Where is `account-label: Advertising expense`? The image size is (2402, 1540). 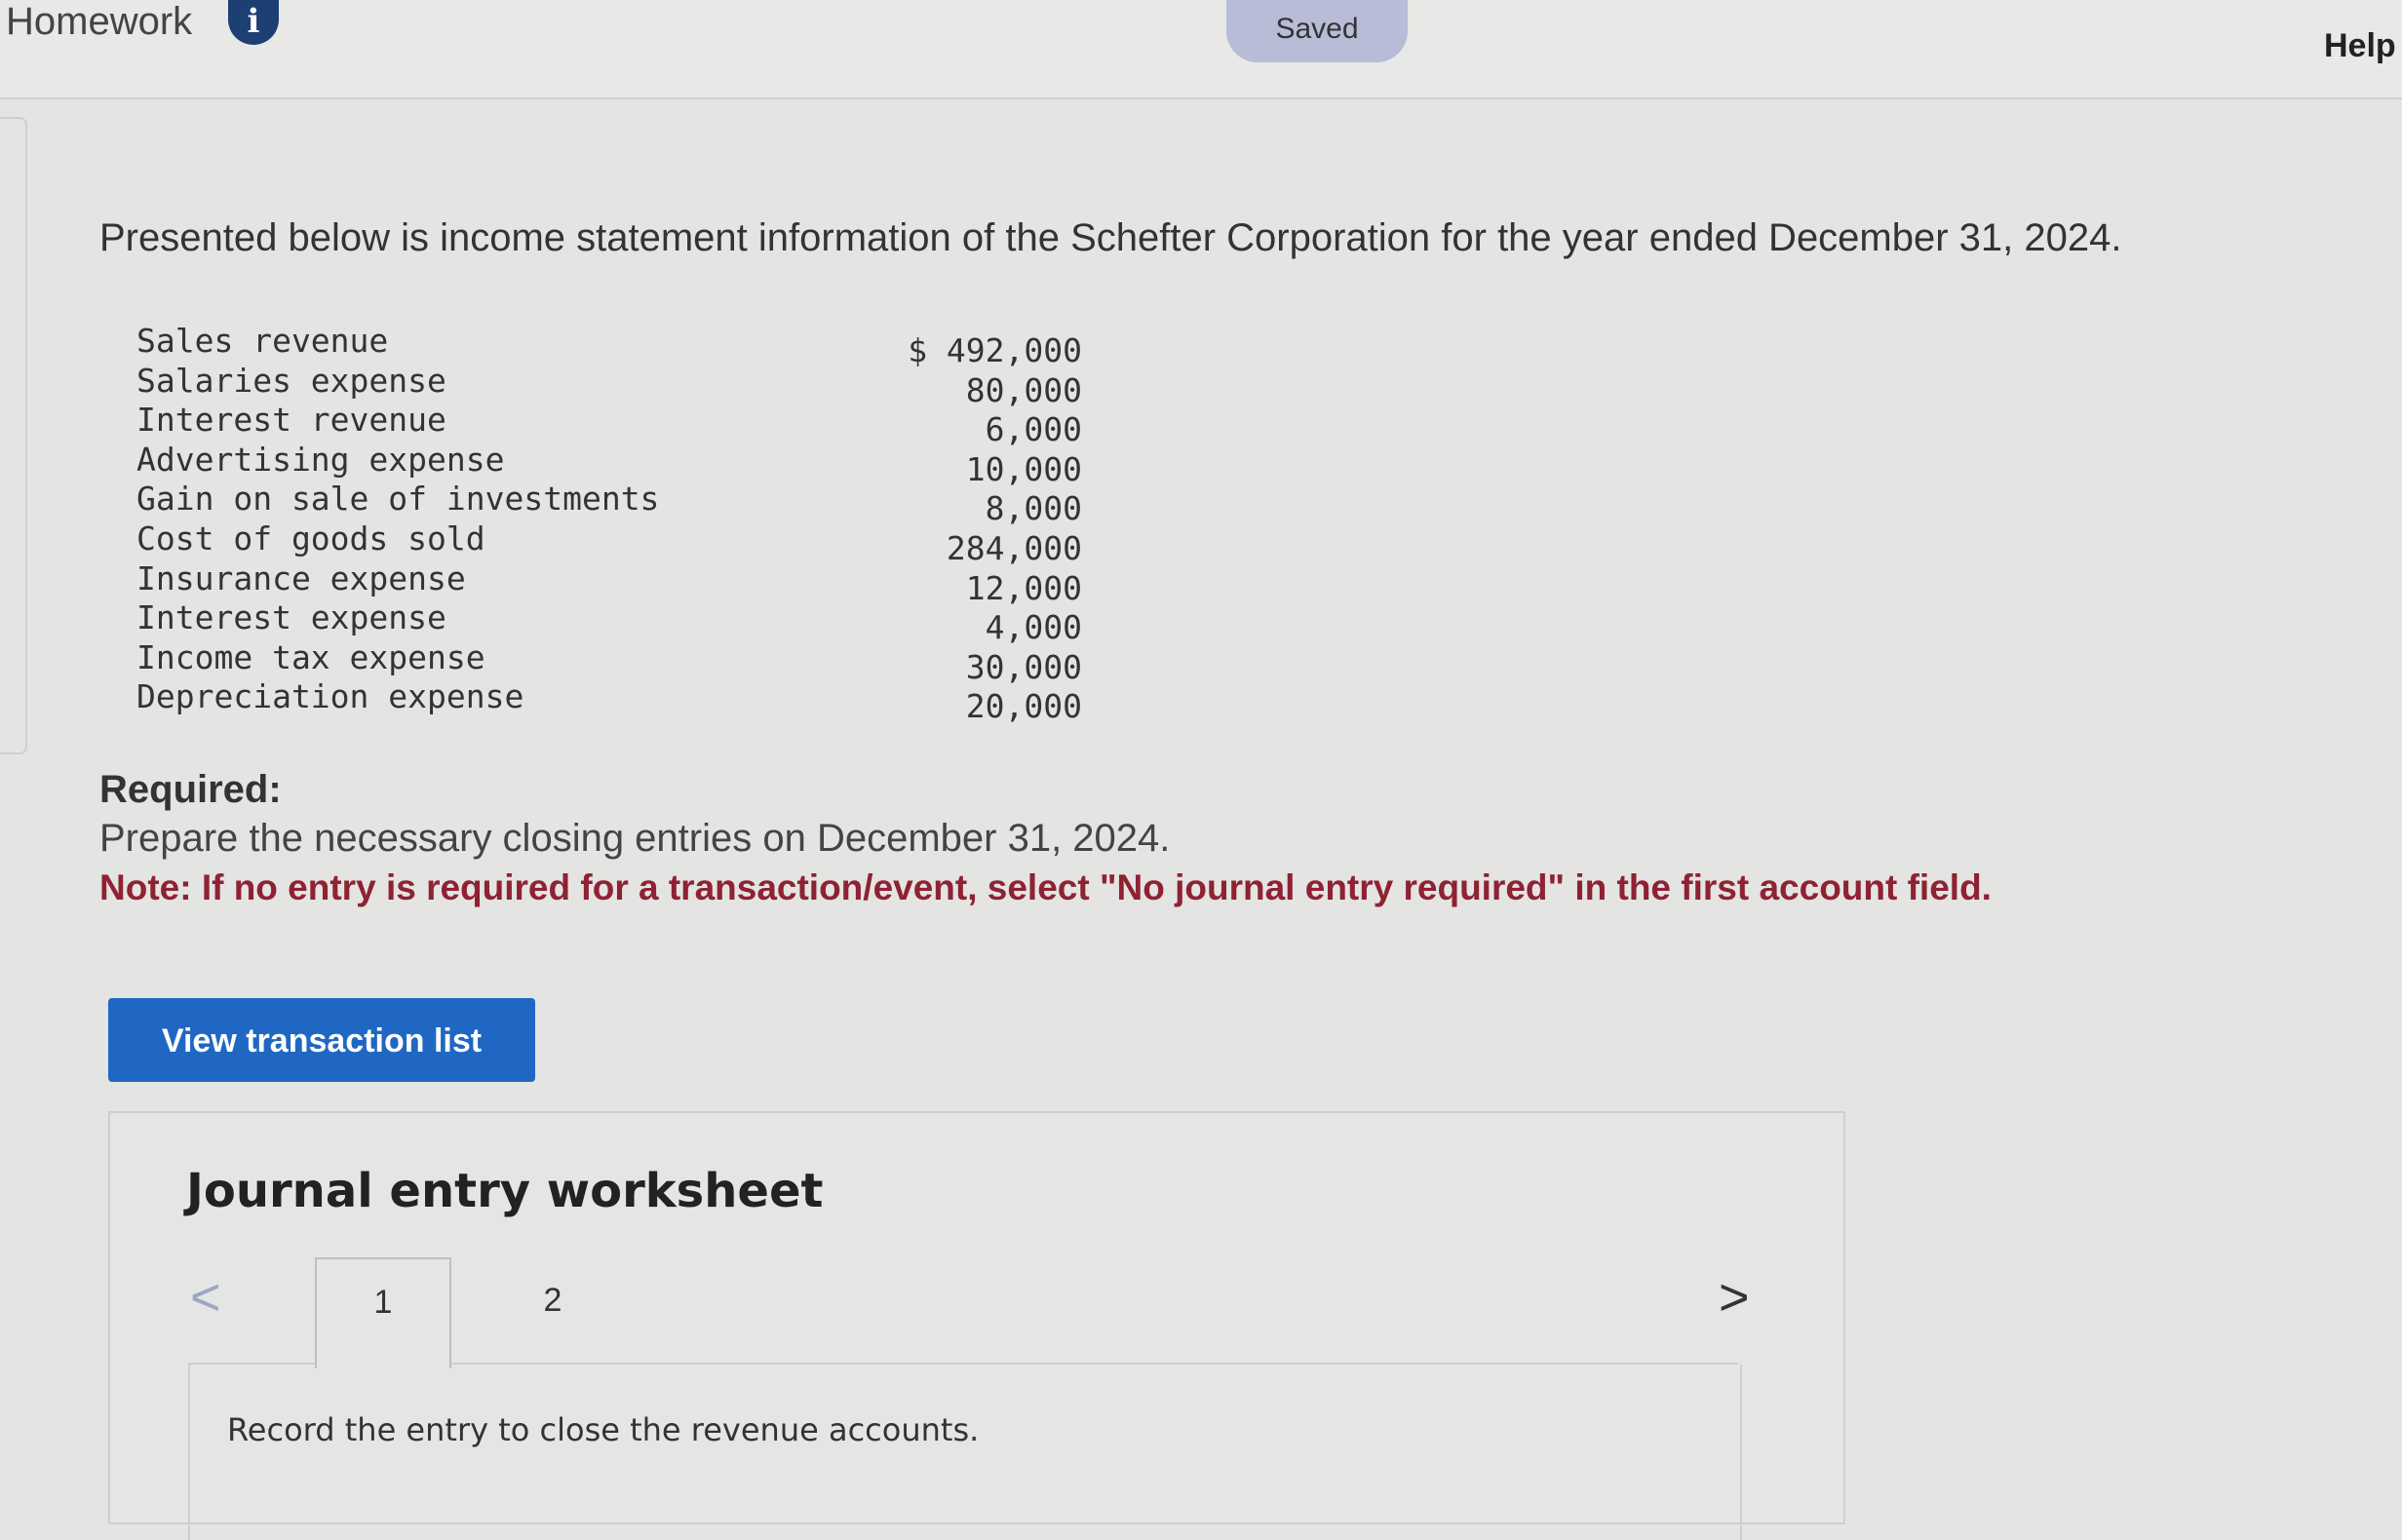
account-label: Advertising expense is located at coordinates (320, 459).